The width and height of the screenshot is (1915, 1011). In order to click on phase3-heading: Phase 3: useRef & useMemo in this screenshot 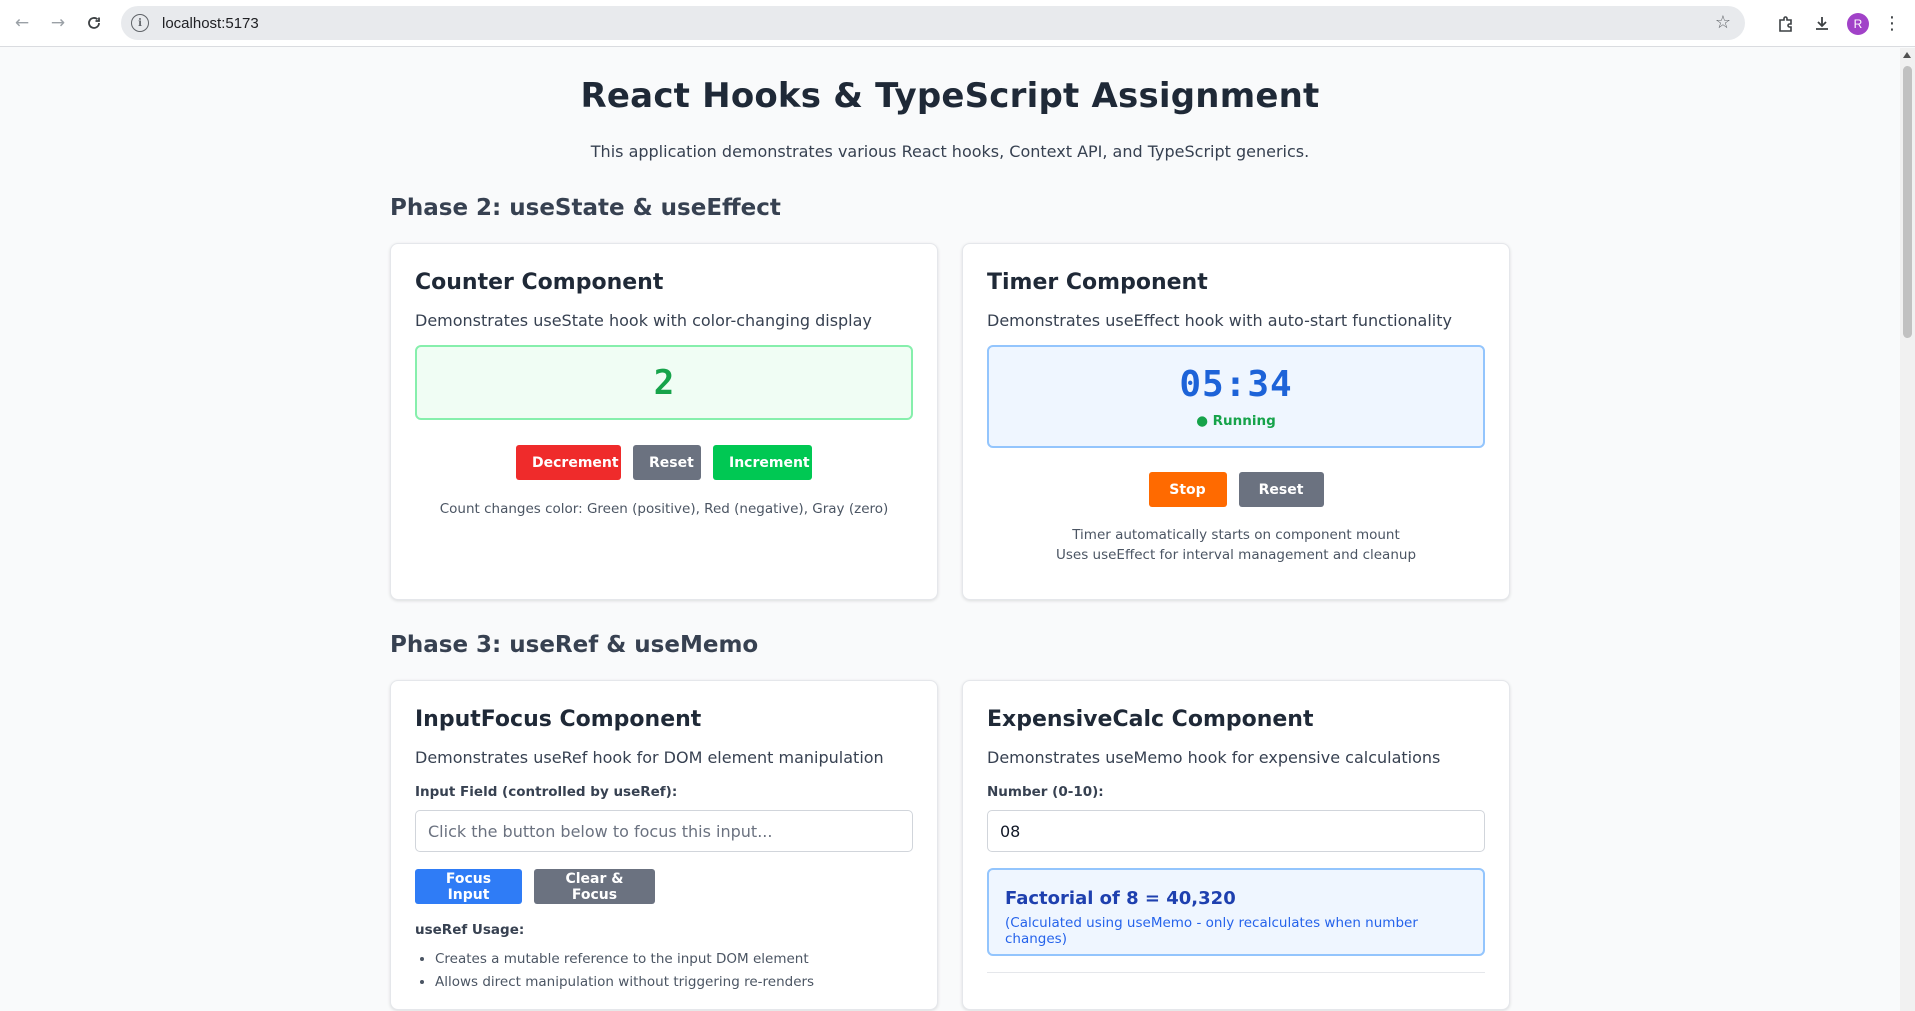, I will do `click(574, 645)`.